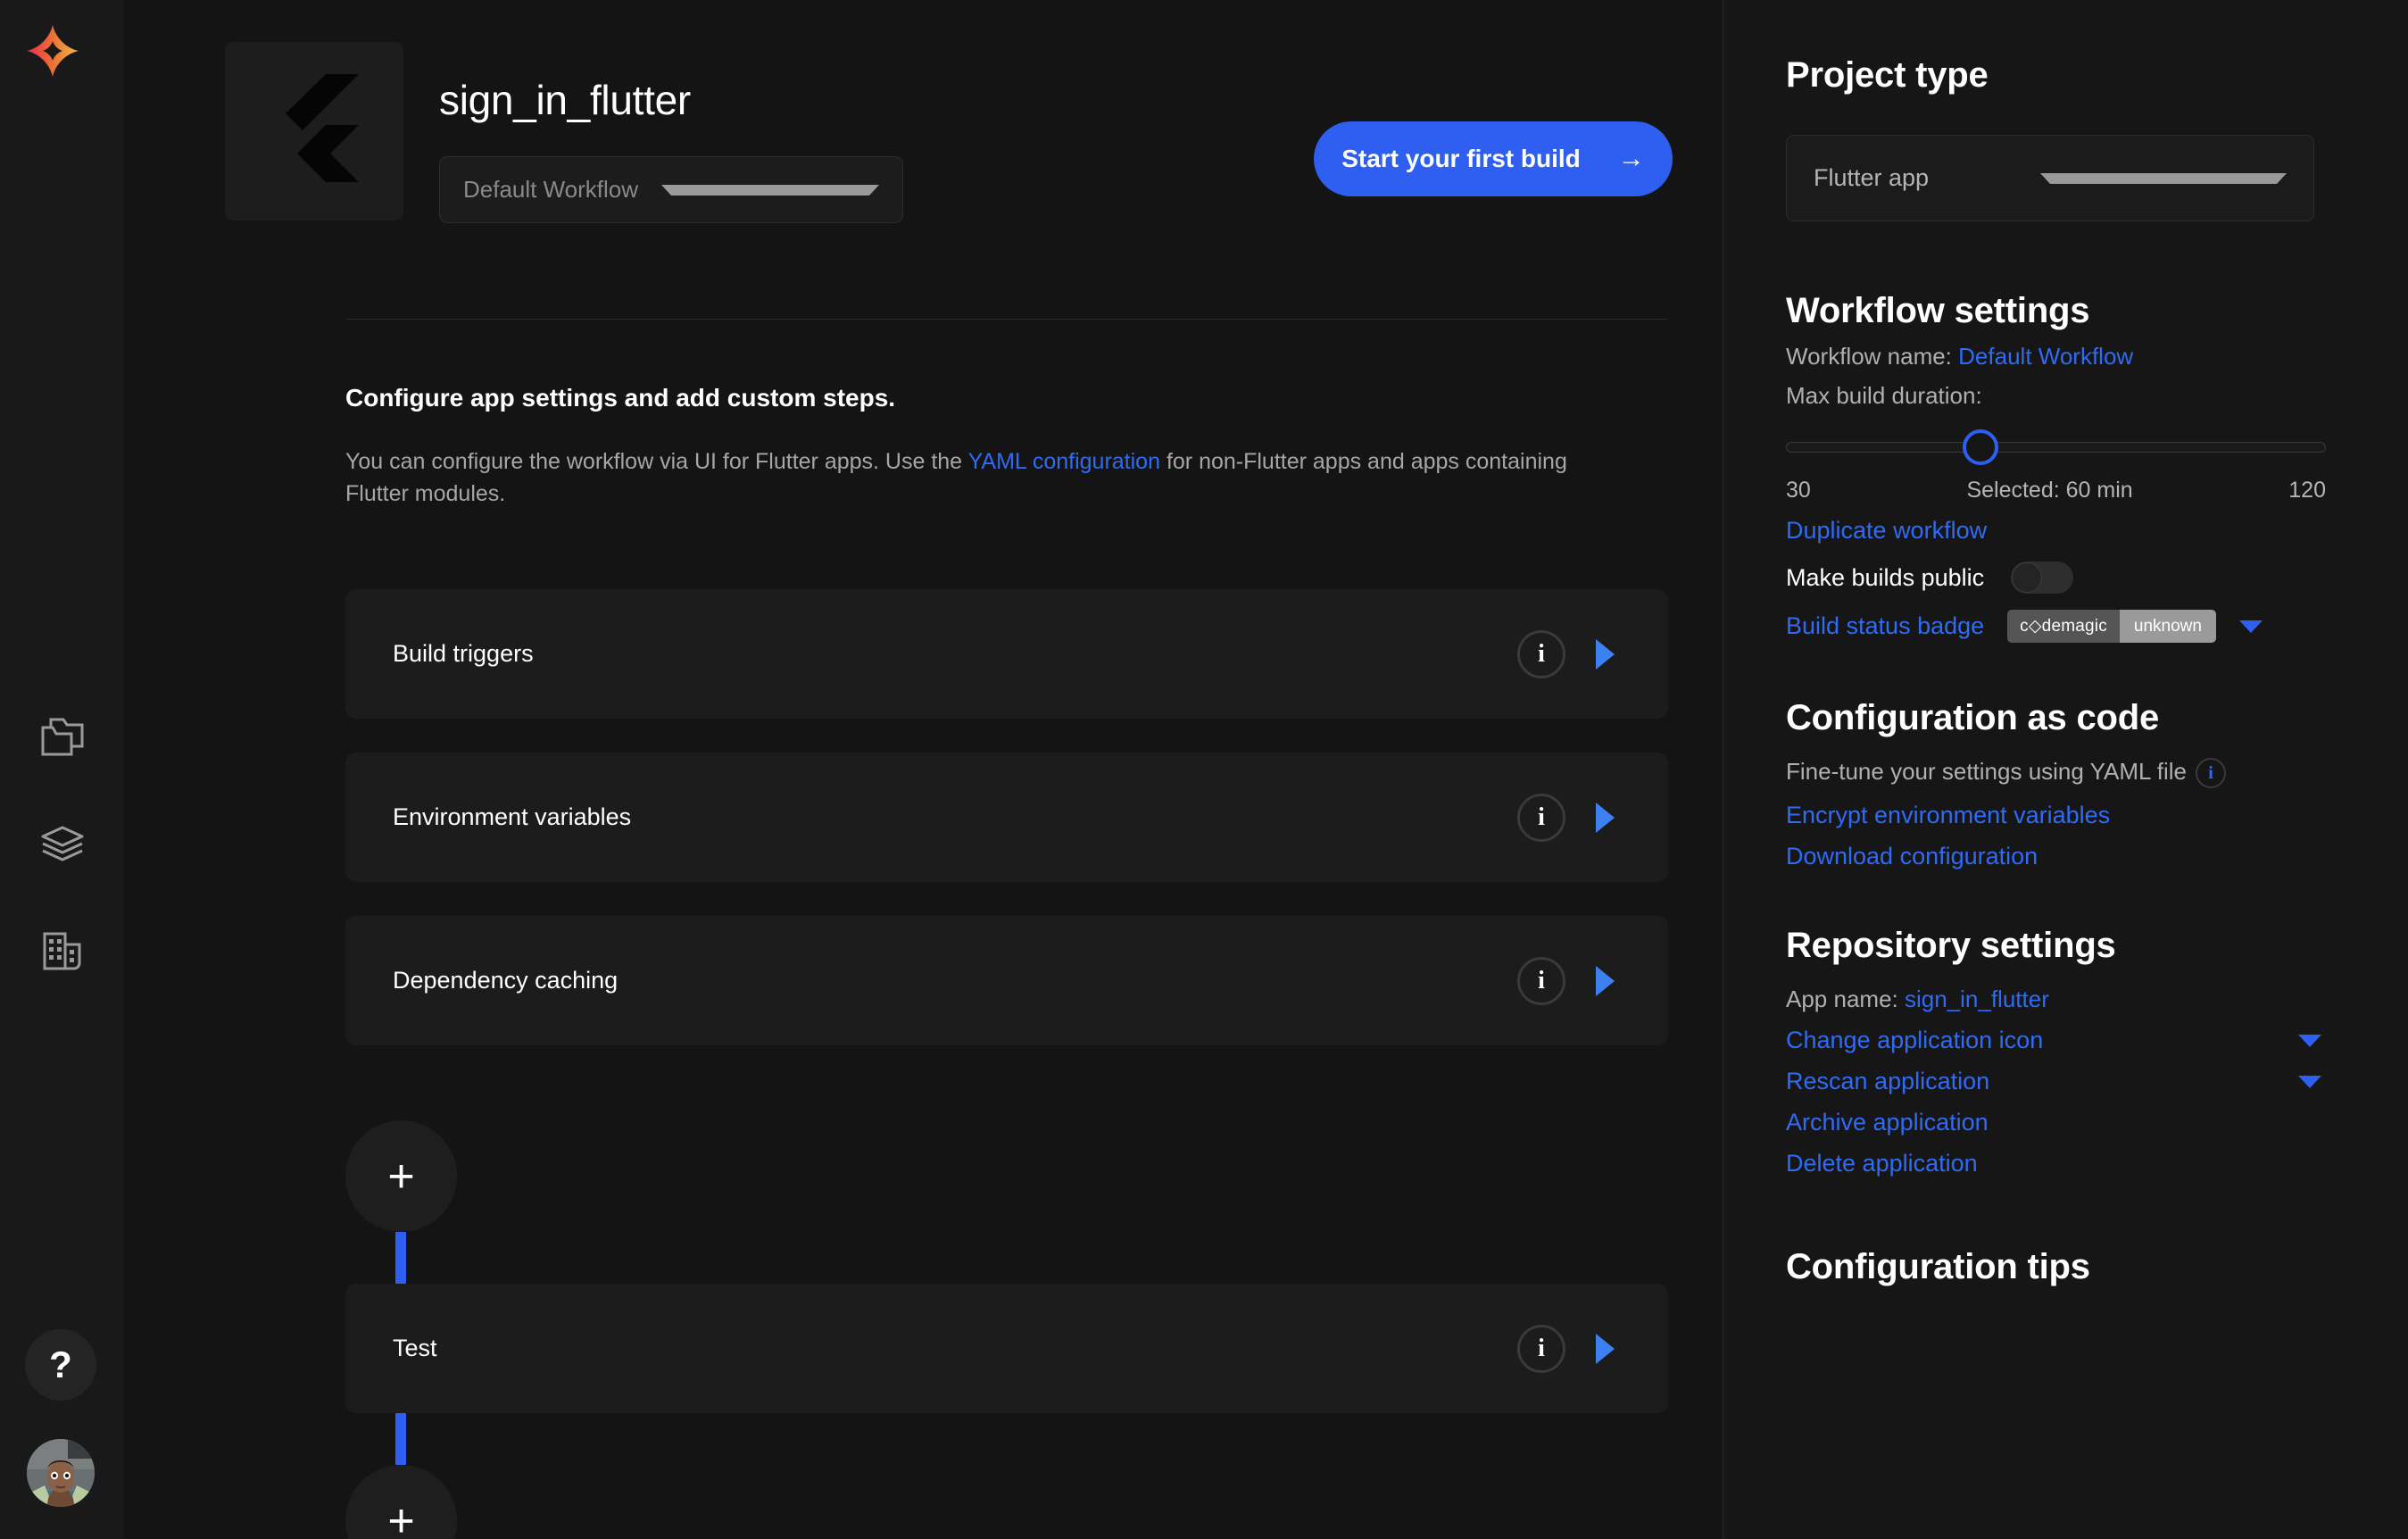 This screenshot has height=1539, width=2408. I want to click on make-builds-public-row: Make builds public, so click(2097, 578).